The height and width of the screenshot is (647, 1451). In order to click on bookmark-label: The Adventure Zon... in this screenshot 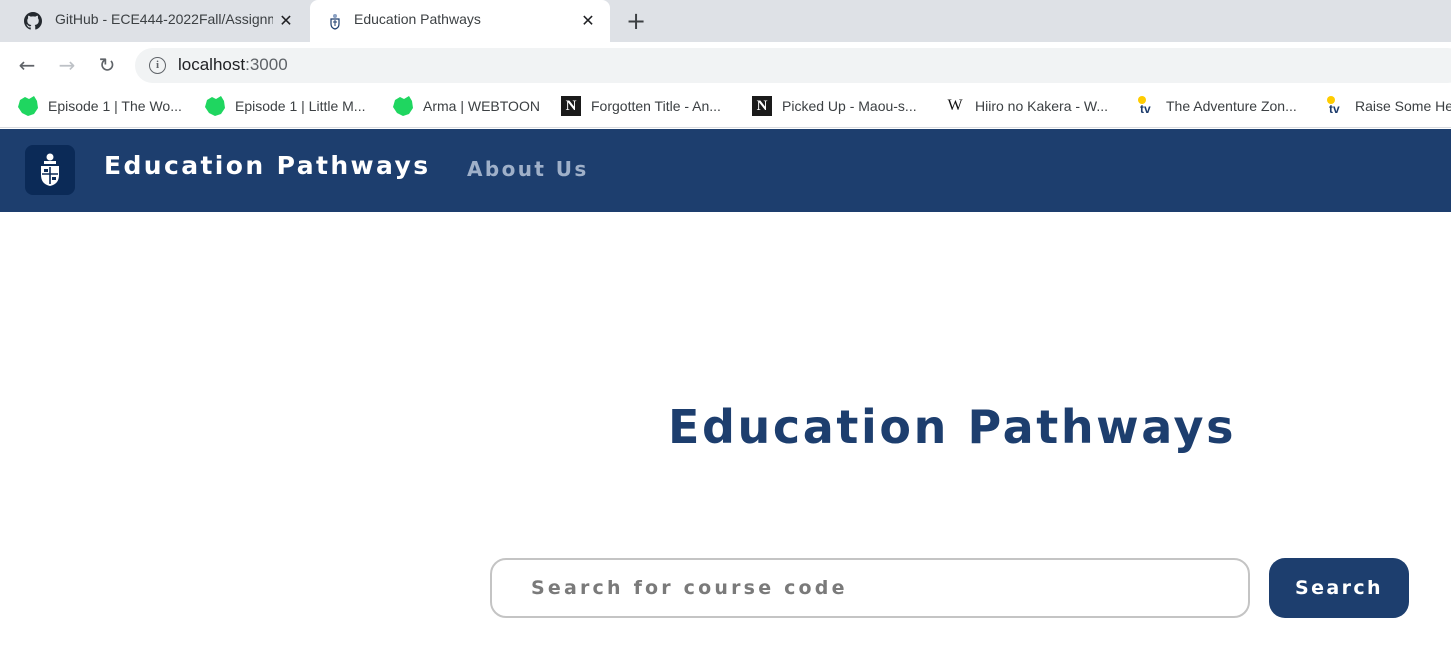, I will do `click(1231, 106)`.